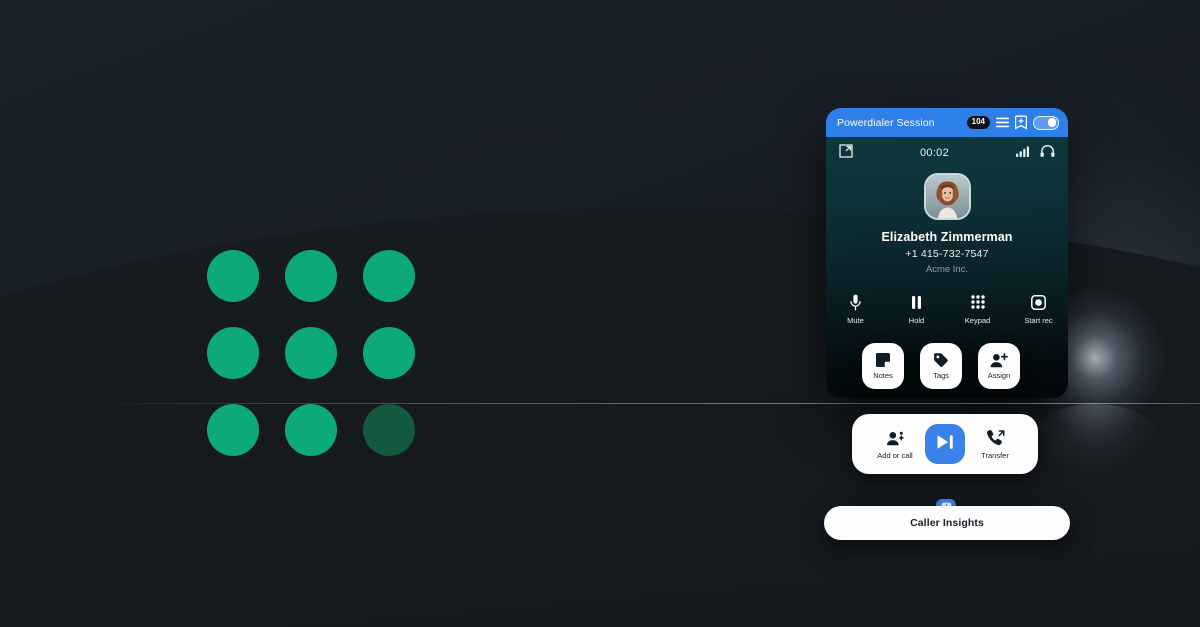  What do you see at coordinates (947, 122) in the screenshot?
I see `panel-header: Powerdialer Session 104` at bounding box center [947, 122].